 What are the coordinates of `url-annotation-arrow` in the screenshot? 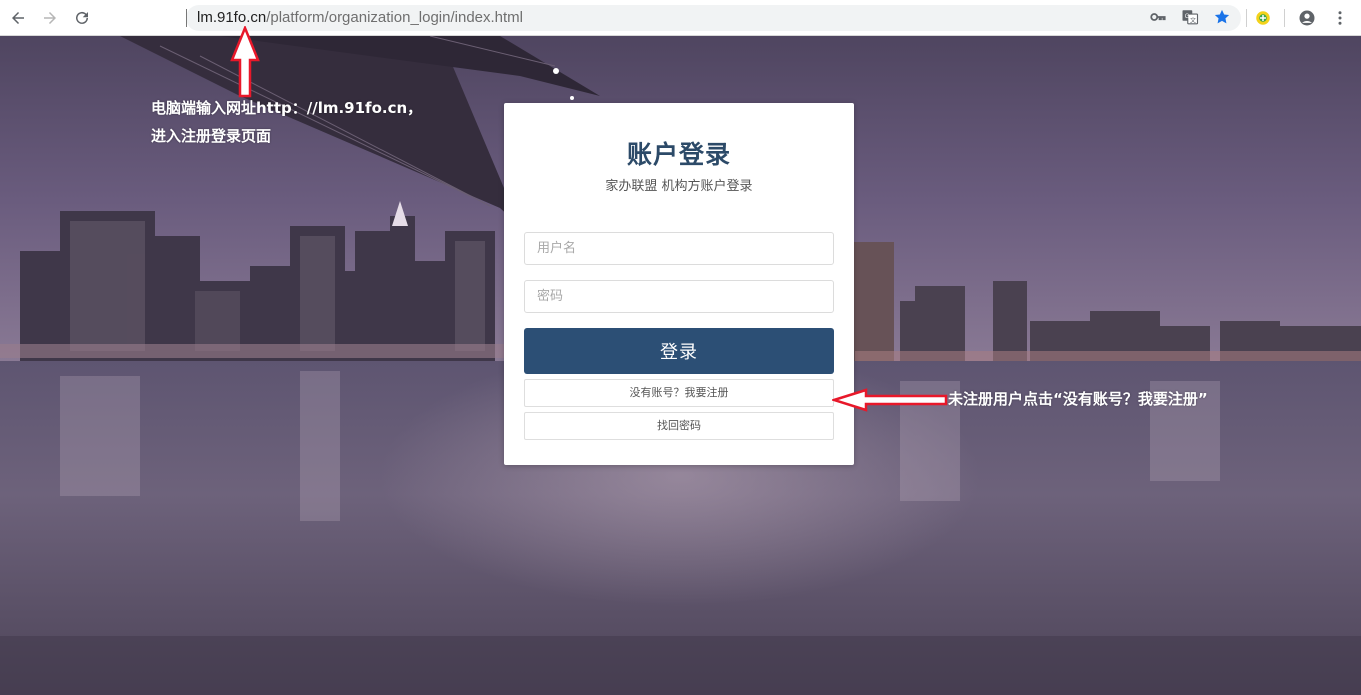 It's located at (245, 62).